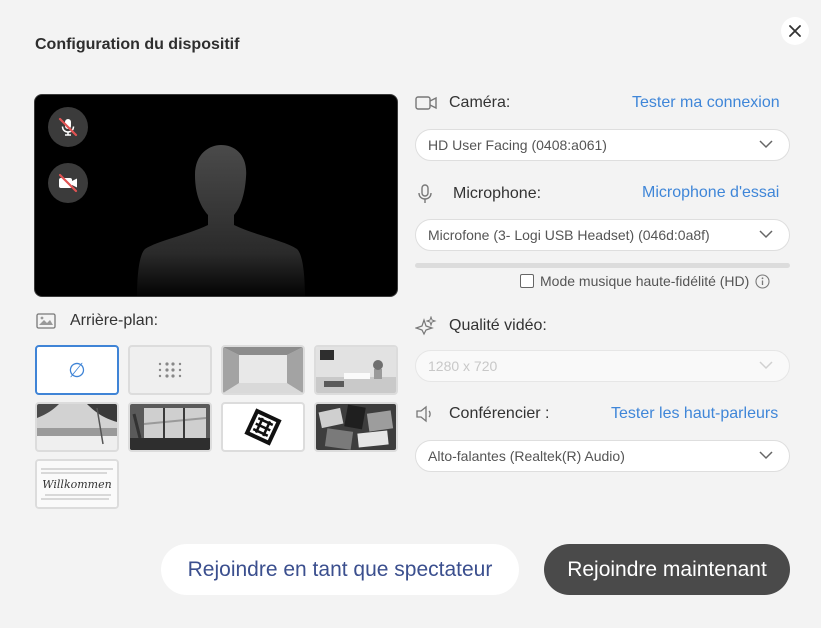  Describe the element at coordinates (527, 281) in the screenshot. I see `hifi-checkbox` at that location.